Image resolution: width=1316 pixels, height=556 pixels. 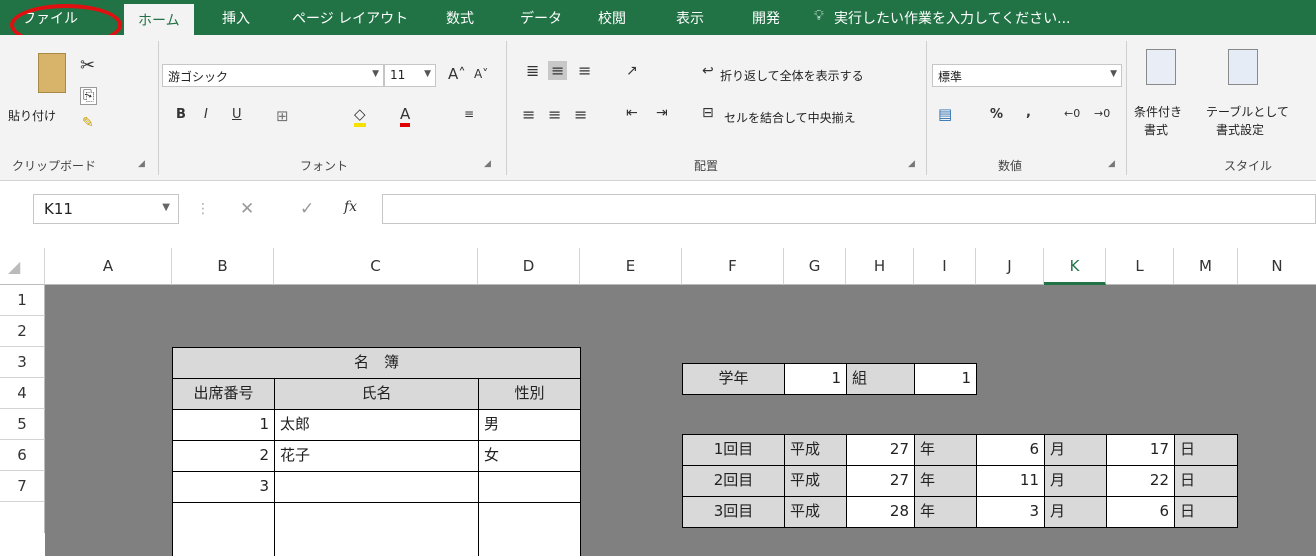 I want to click on align-center-icon: ≡, so click(x=554, y=114).